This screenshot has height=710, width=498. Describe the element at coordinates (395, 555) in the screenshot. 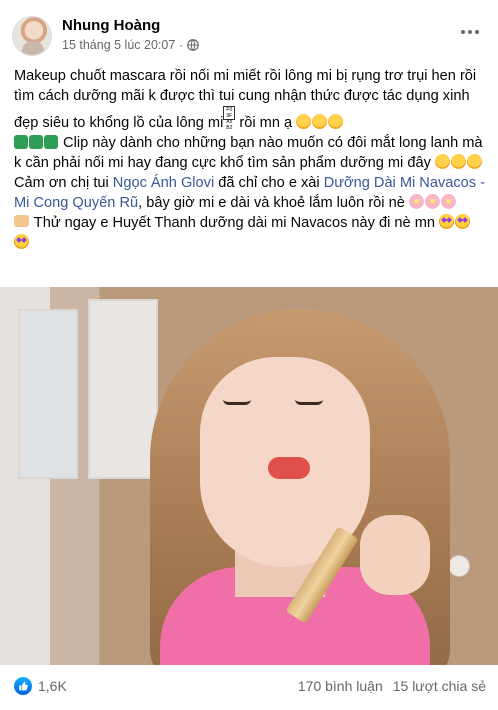

I see `video-person-hand` at that location.